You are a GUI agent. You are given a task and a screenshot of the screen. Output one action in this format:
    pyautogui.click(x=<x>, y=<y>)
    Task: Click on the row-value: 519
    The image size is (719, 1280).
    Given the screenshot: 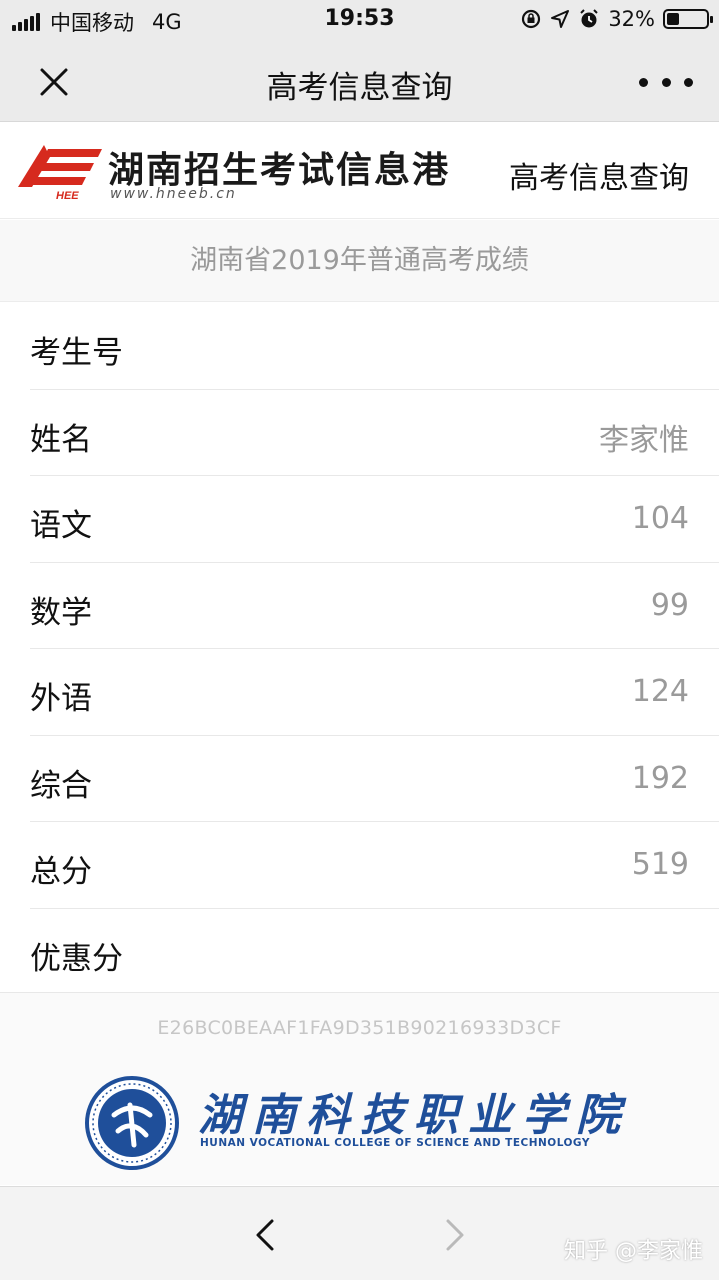 What is the action you would take?
    pyautogui.click(x=660, y=864)
    